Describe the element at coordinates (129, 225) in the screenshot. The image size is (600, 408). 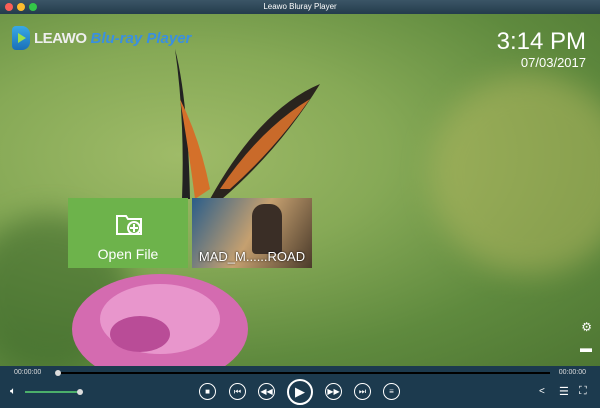
I see `folder-add-icon` at that location.